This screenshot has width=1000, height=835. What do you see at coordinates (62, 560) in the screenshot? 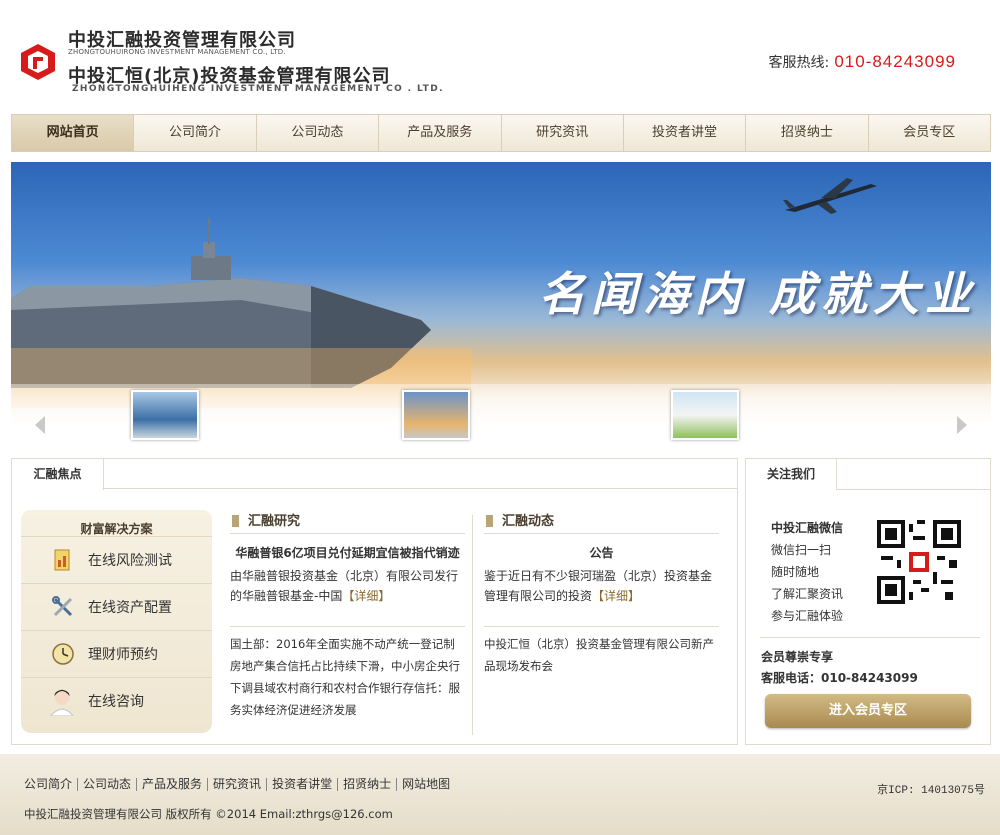
I see `document-chart-icon` at bounding box center [62, 560].